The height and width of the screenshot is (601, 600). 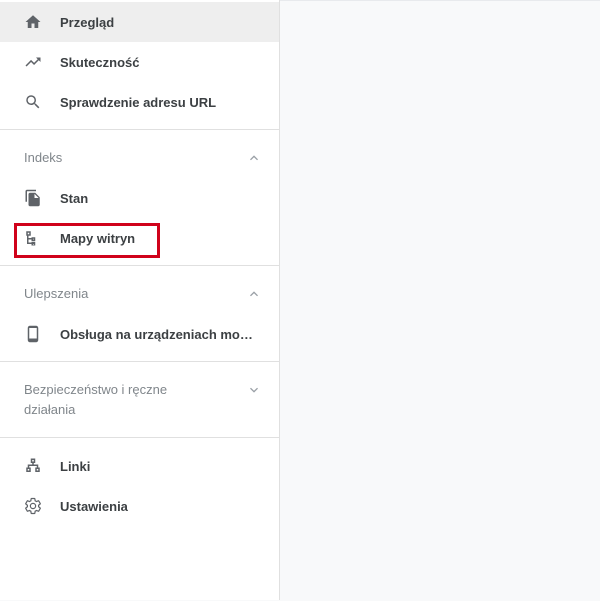 I want to click on smartphone-icon, so click(x=33, y=334).